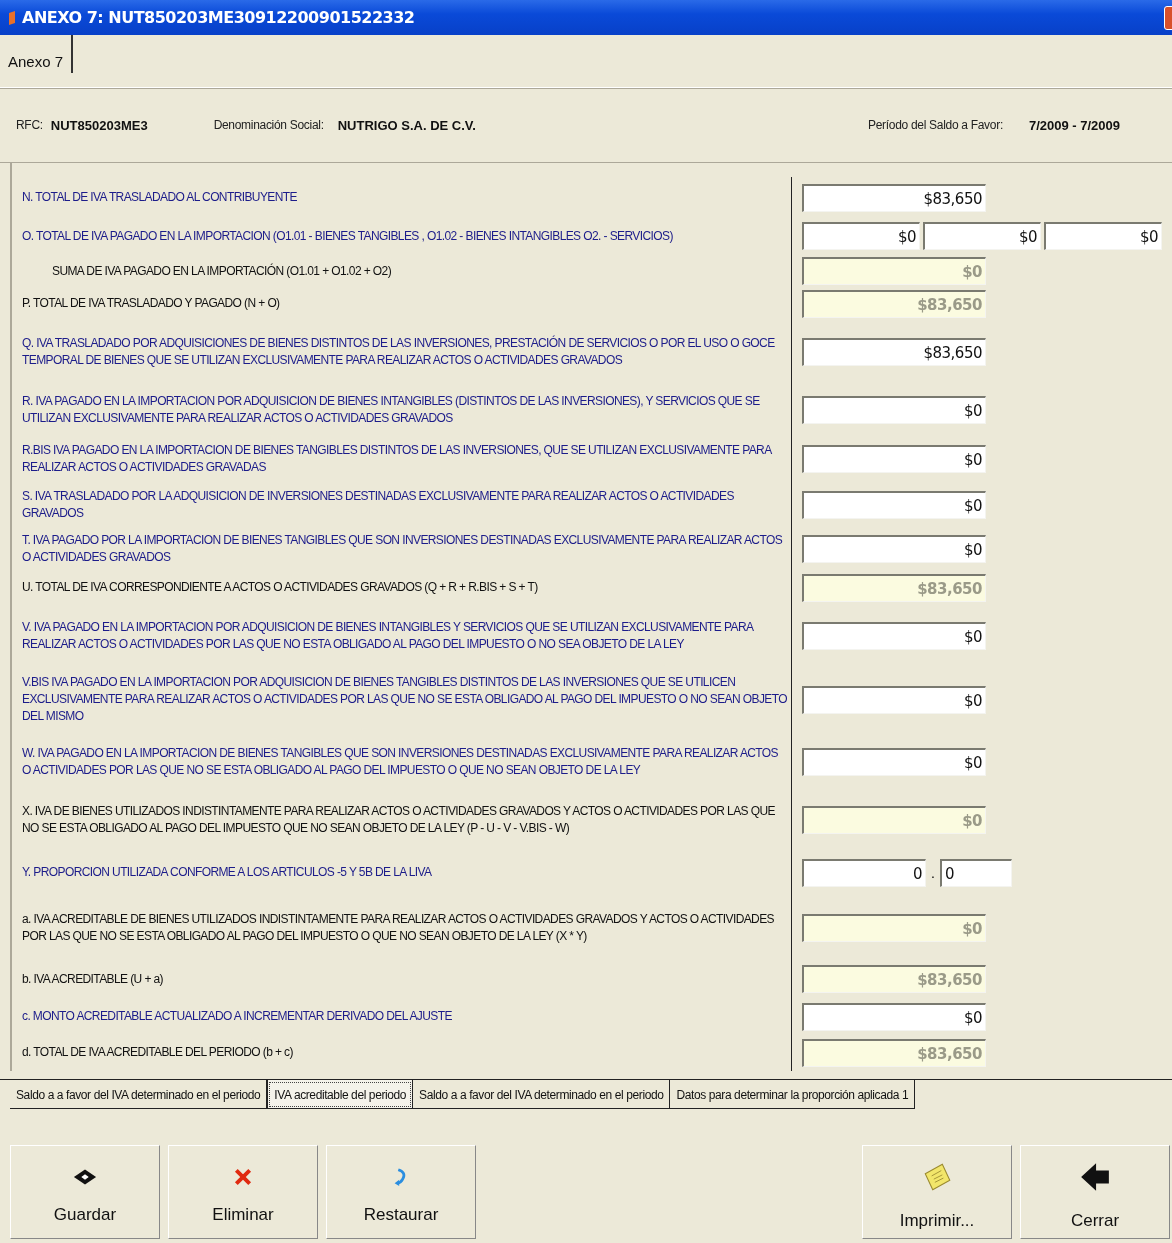 This screenshot has height=1243, width=1172. I want to click on field-label: d. TOTAL DE IVA ACREDITABLE DEL PERIODO (b + c), so click(402, 1052).